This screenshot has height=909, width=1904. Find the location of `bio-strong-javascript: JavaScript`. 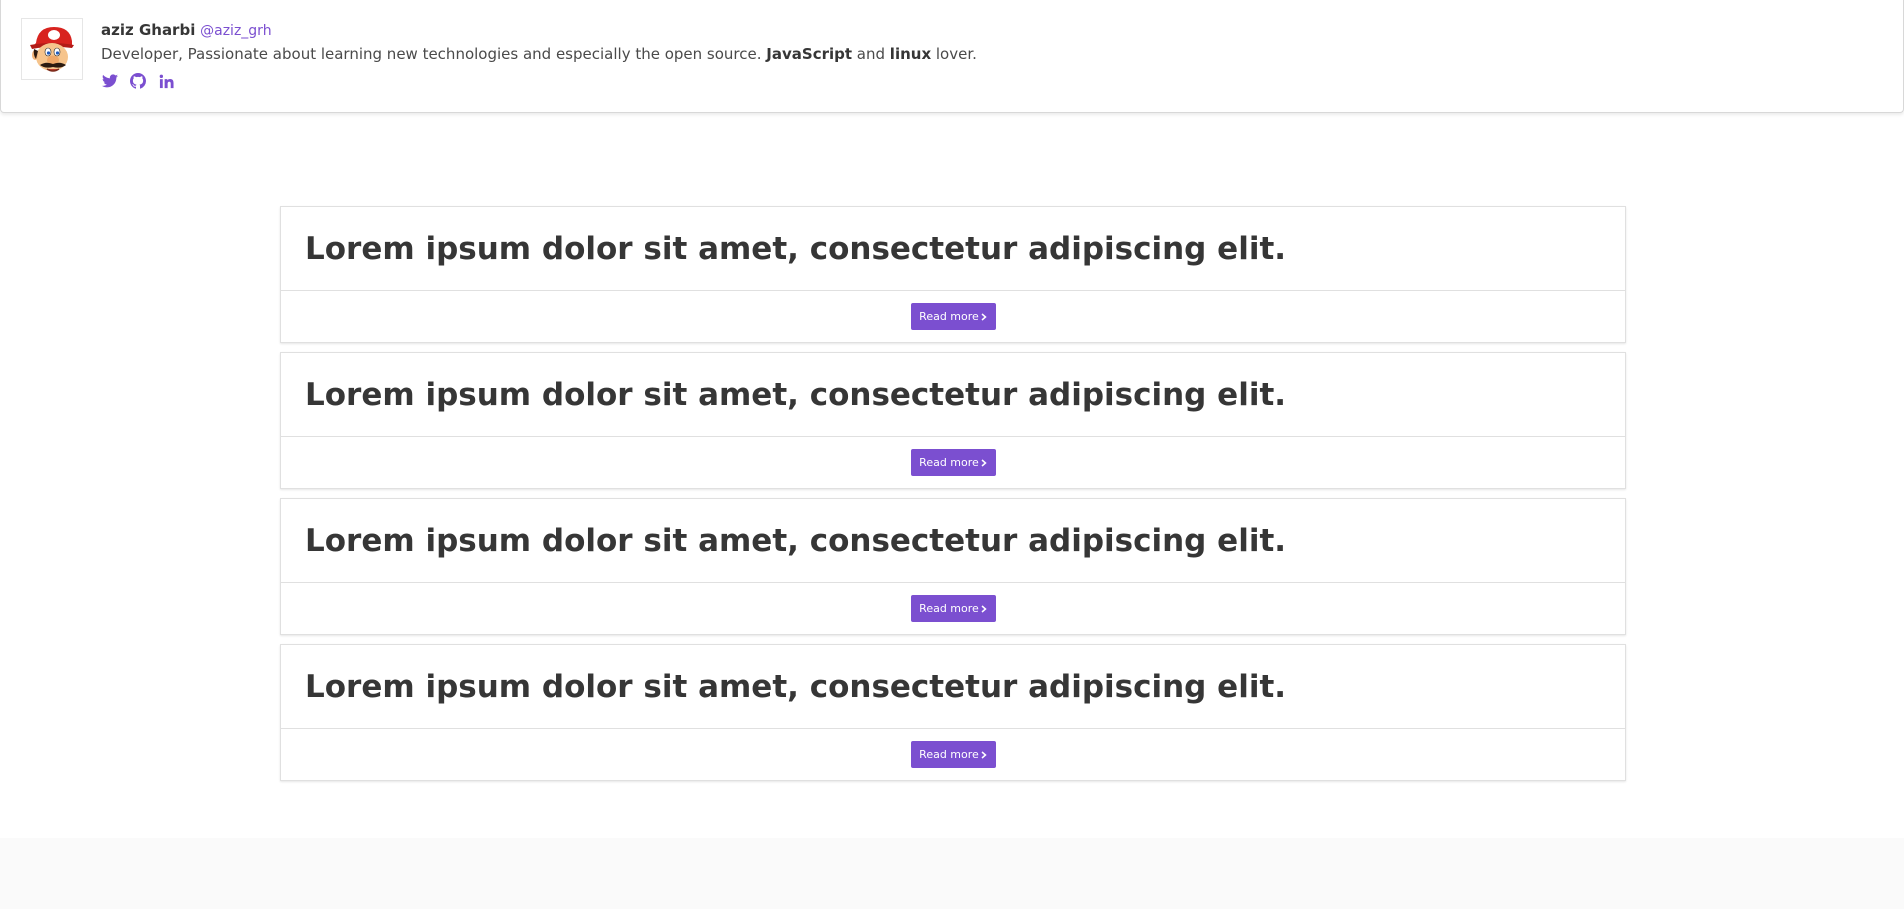

bio-strong-javascript: JavaScript is located at coordinates (809, 54).